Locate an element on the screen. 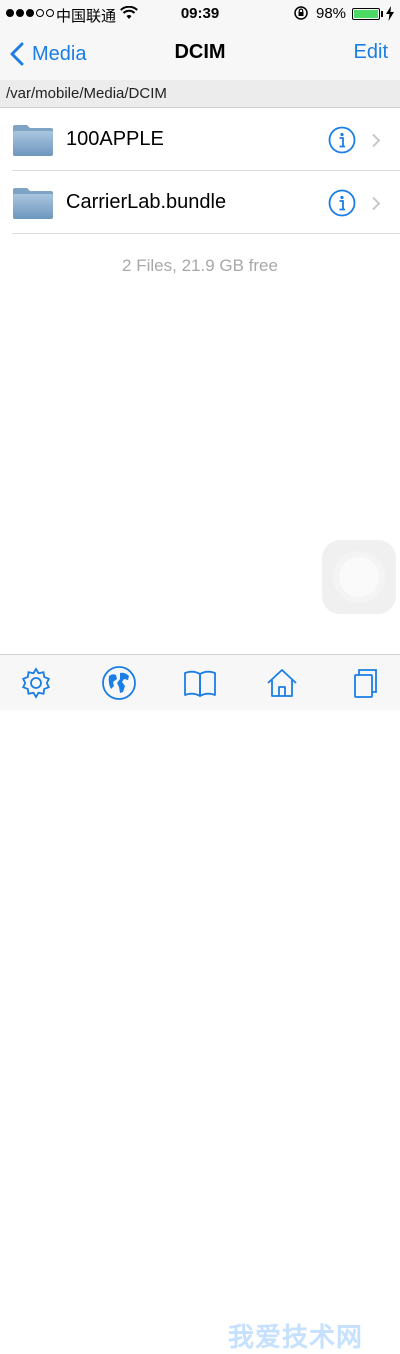 The width and height of the screenshot is (400, 1354). battery-level-fill is located at coordinates (366, 14).